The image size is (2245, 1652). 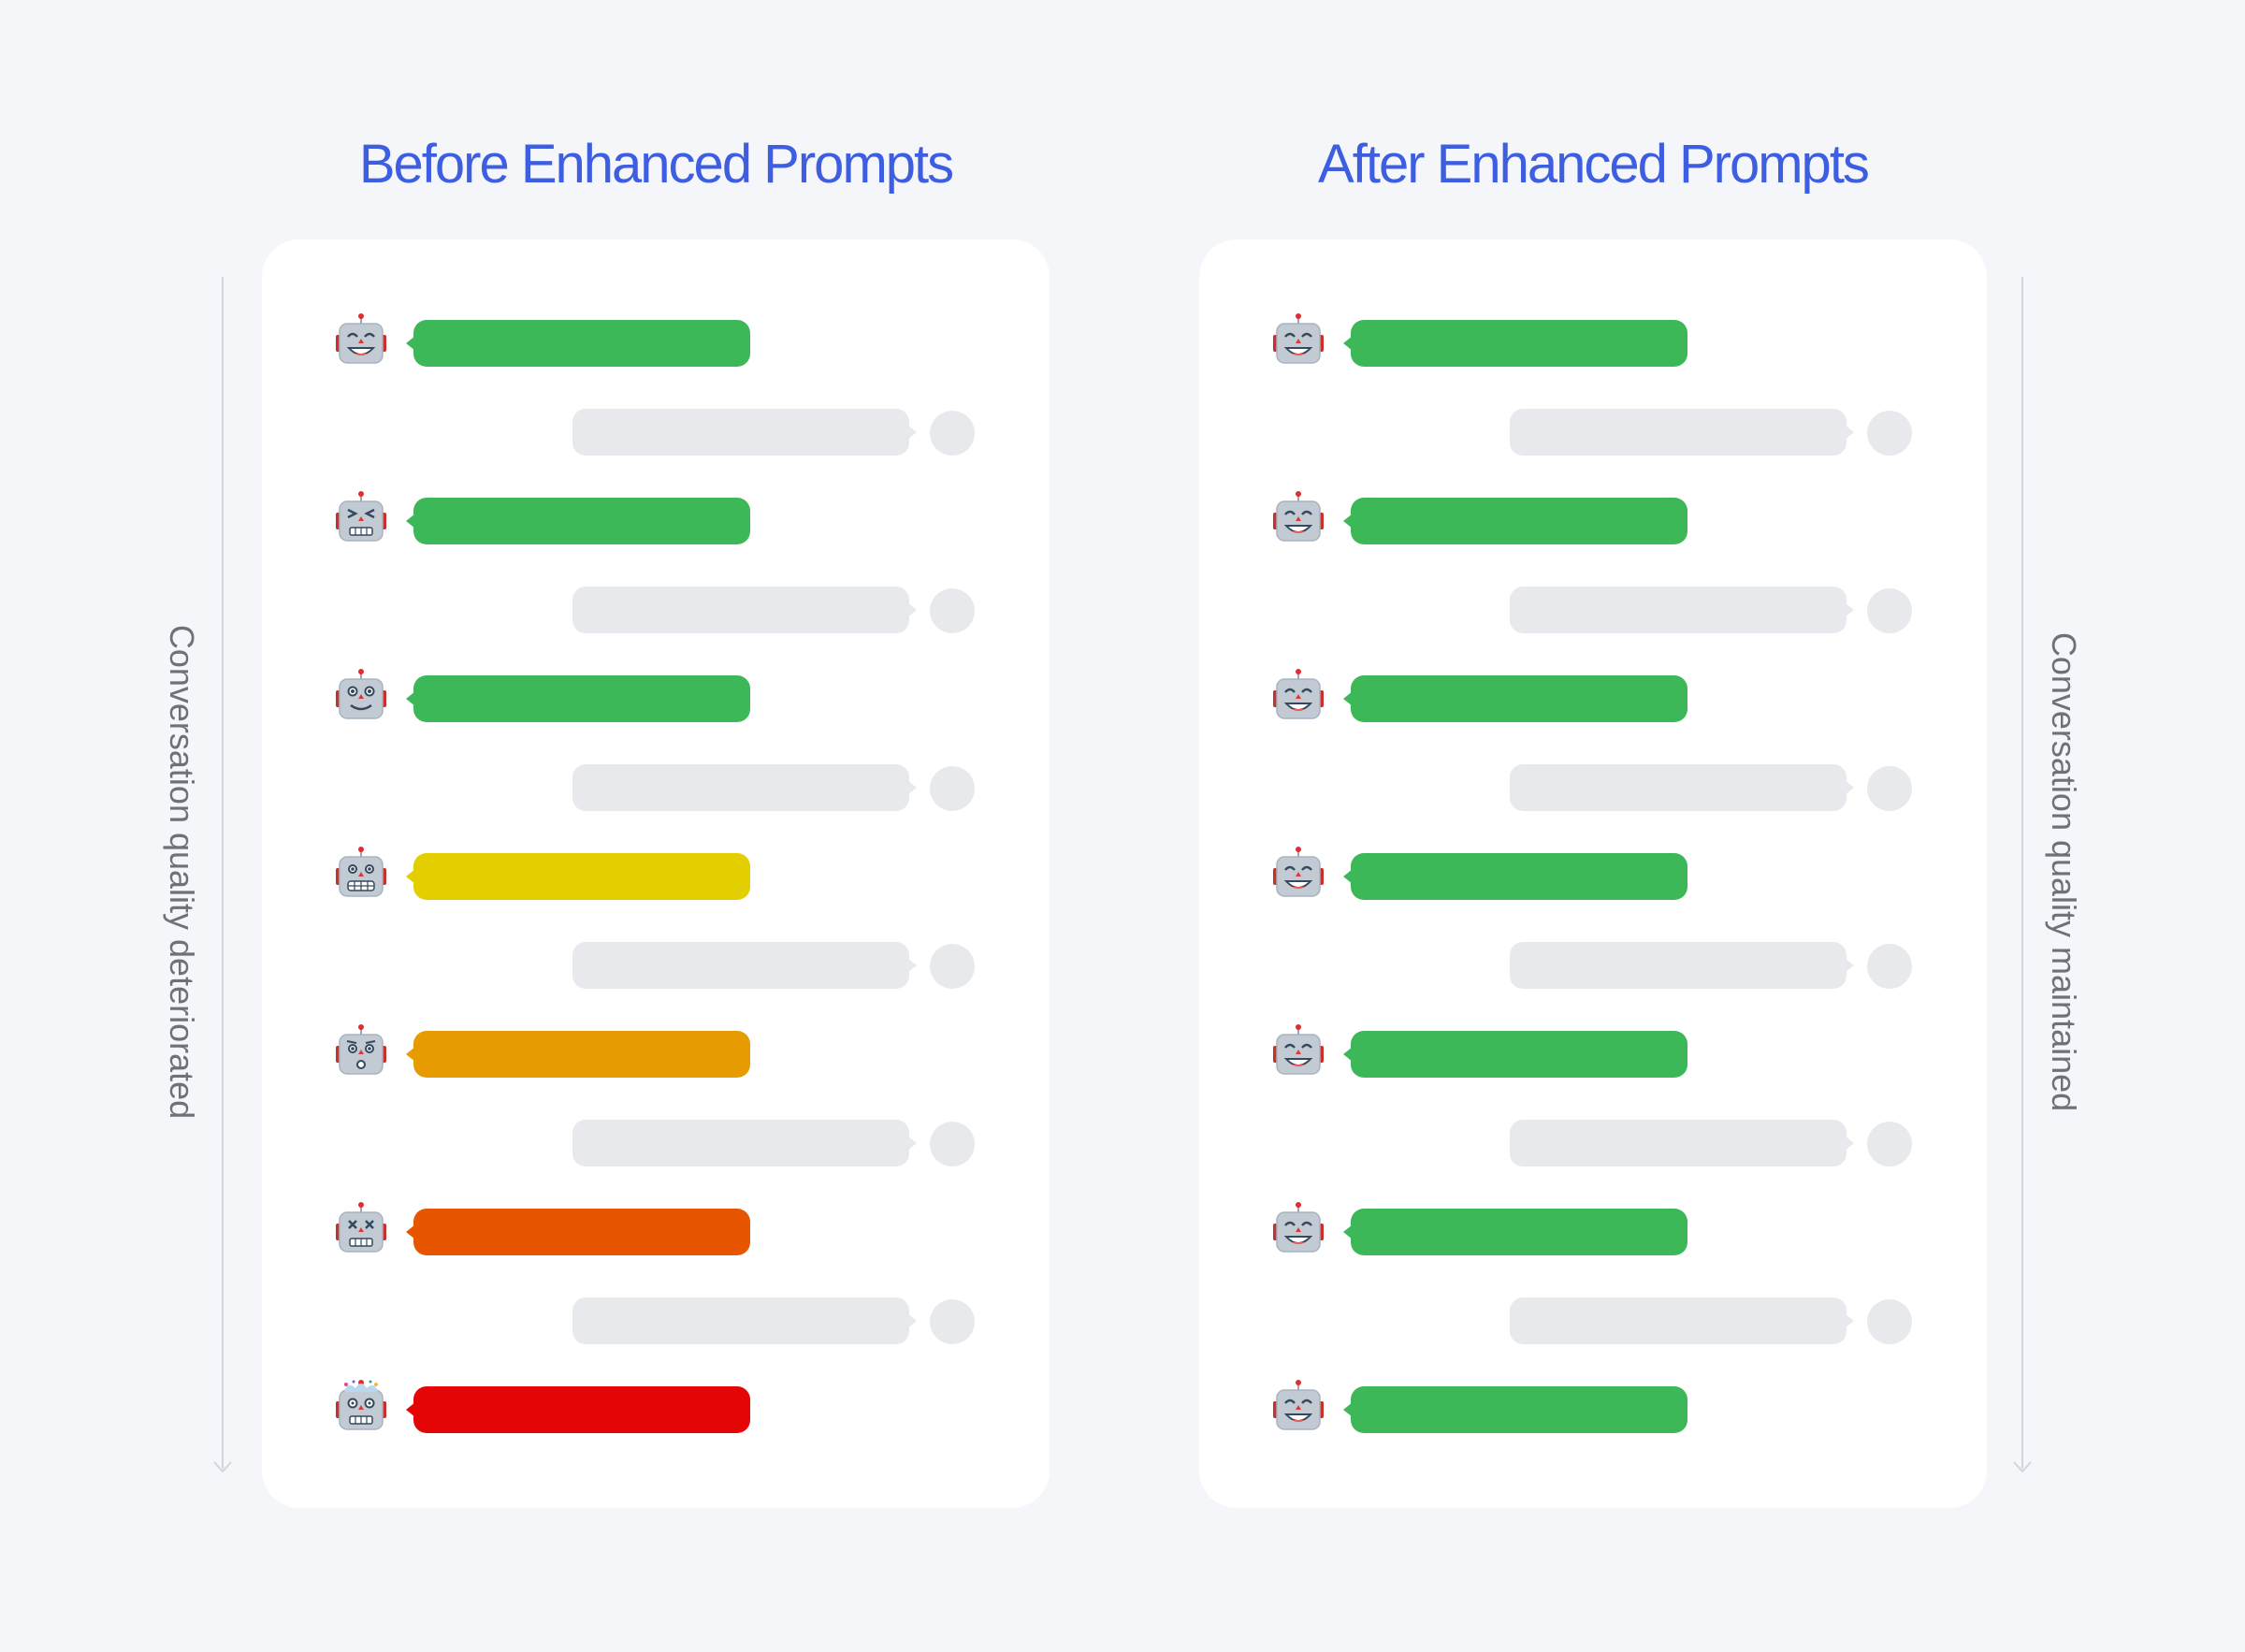 I want to click on before-title: Before Enhanced Prompts, so click(x=656, y=164).